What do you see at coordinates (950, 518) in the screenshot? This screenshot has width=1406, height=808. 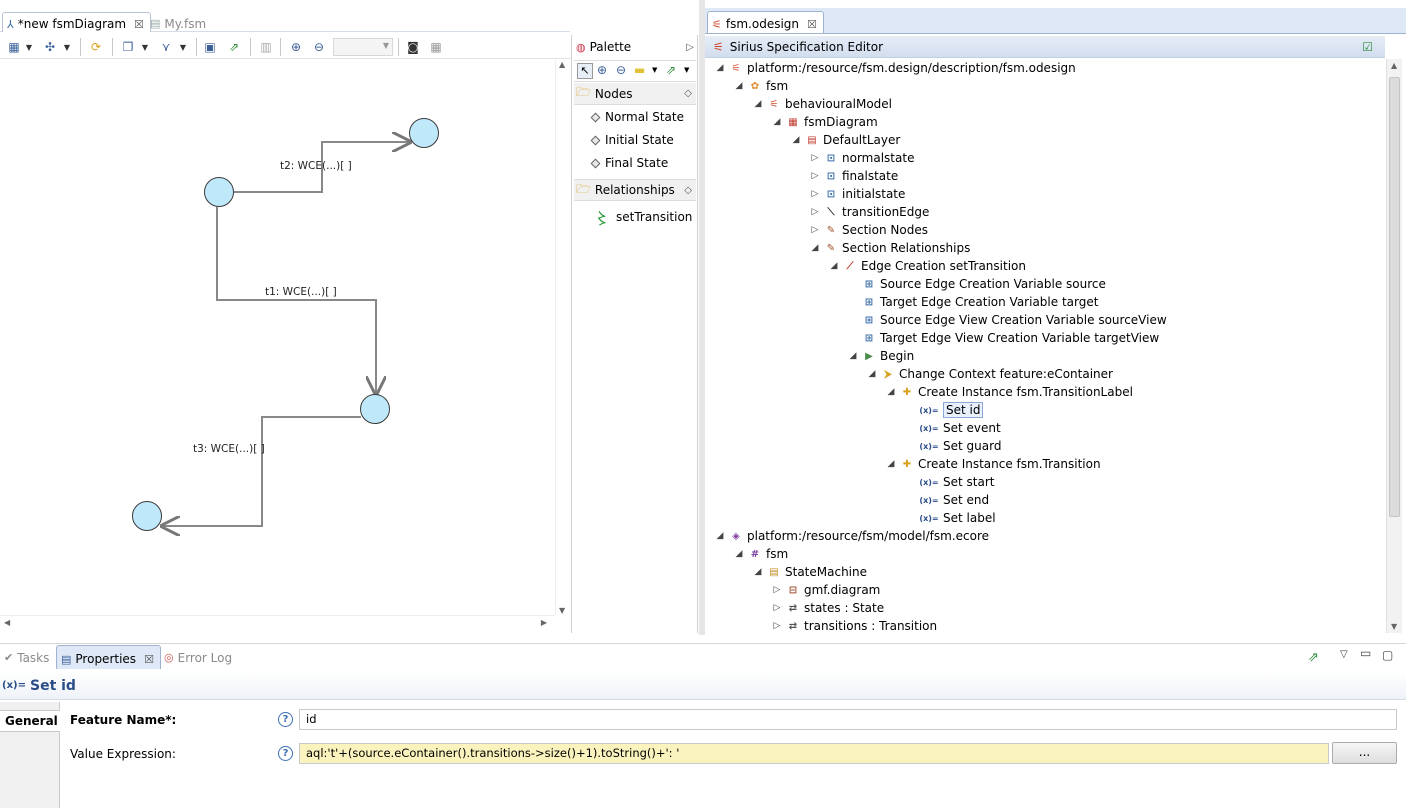 I see `tree-item: (x)= Set label` at bounding box center [950, 518].